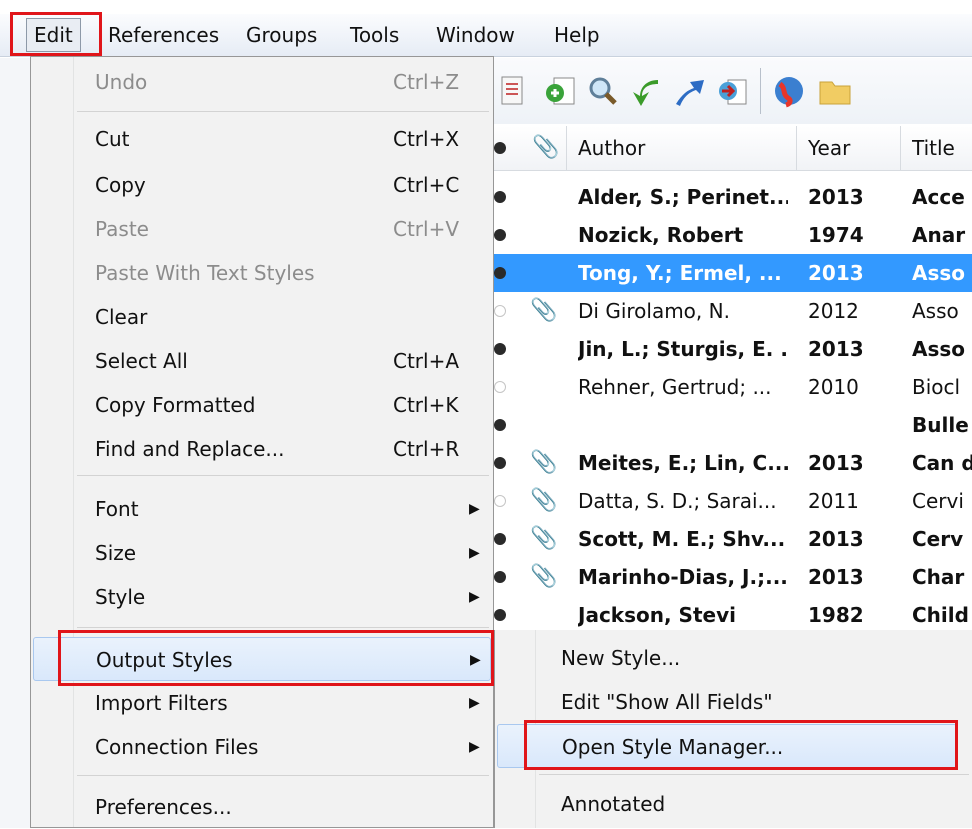 The width and height of the screenshot is (972, 829). I want to click on menu-tools: Tools, so click(374, 35).